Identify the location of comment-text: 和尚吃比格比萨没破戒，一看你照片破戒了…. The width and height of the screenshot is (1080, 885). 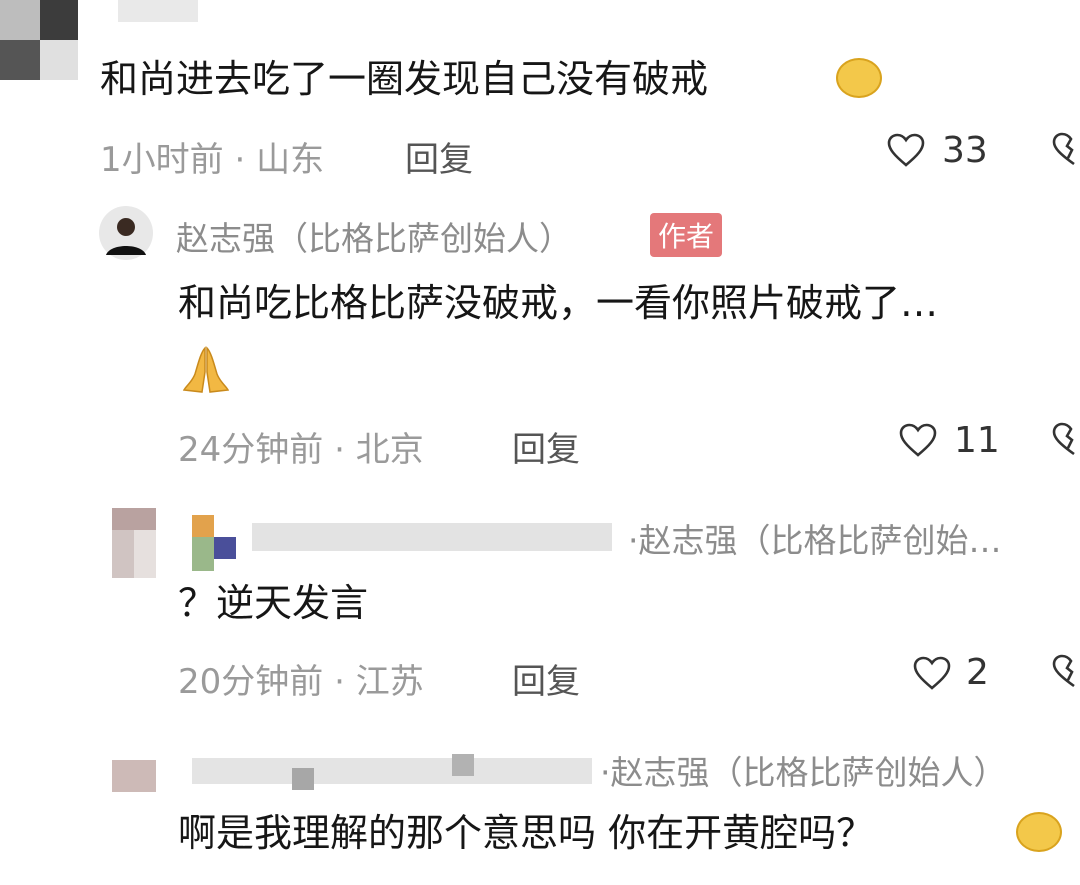
(558, 303).